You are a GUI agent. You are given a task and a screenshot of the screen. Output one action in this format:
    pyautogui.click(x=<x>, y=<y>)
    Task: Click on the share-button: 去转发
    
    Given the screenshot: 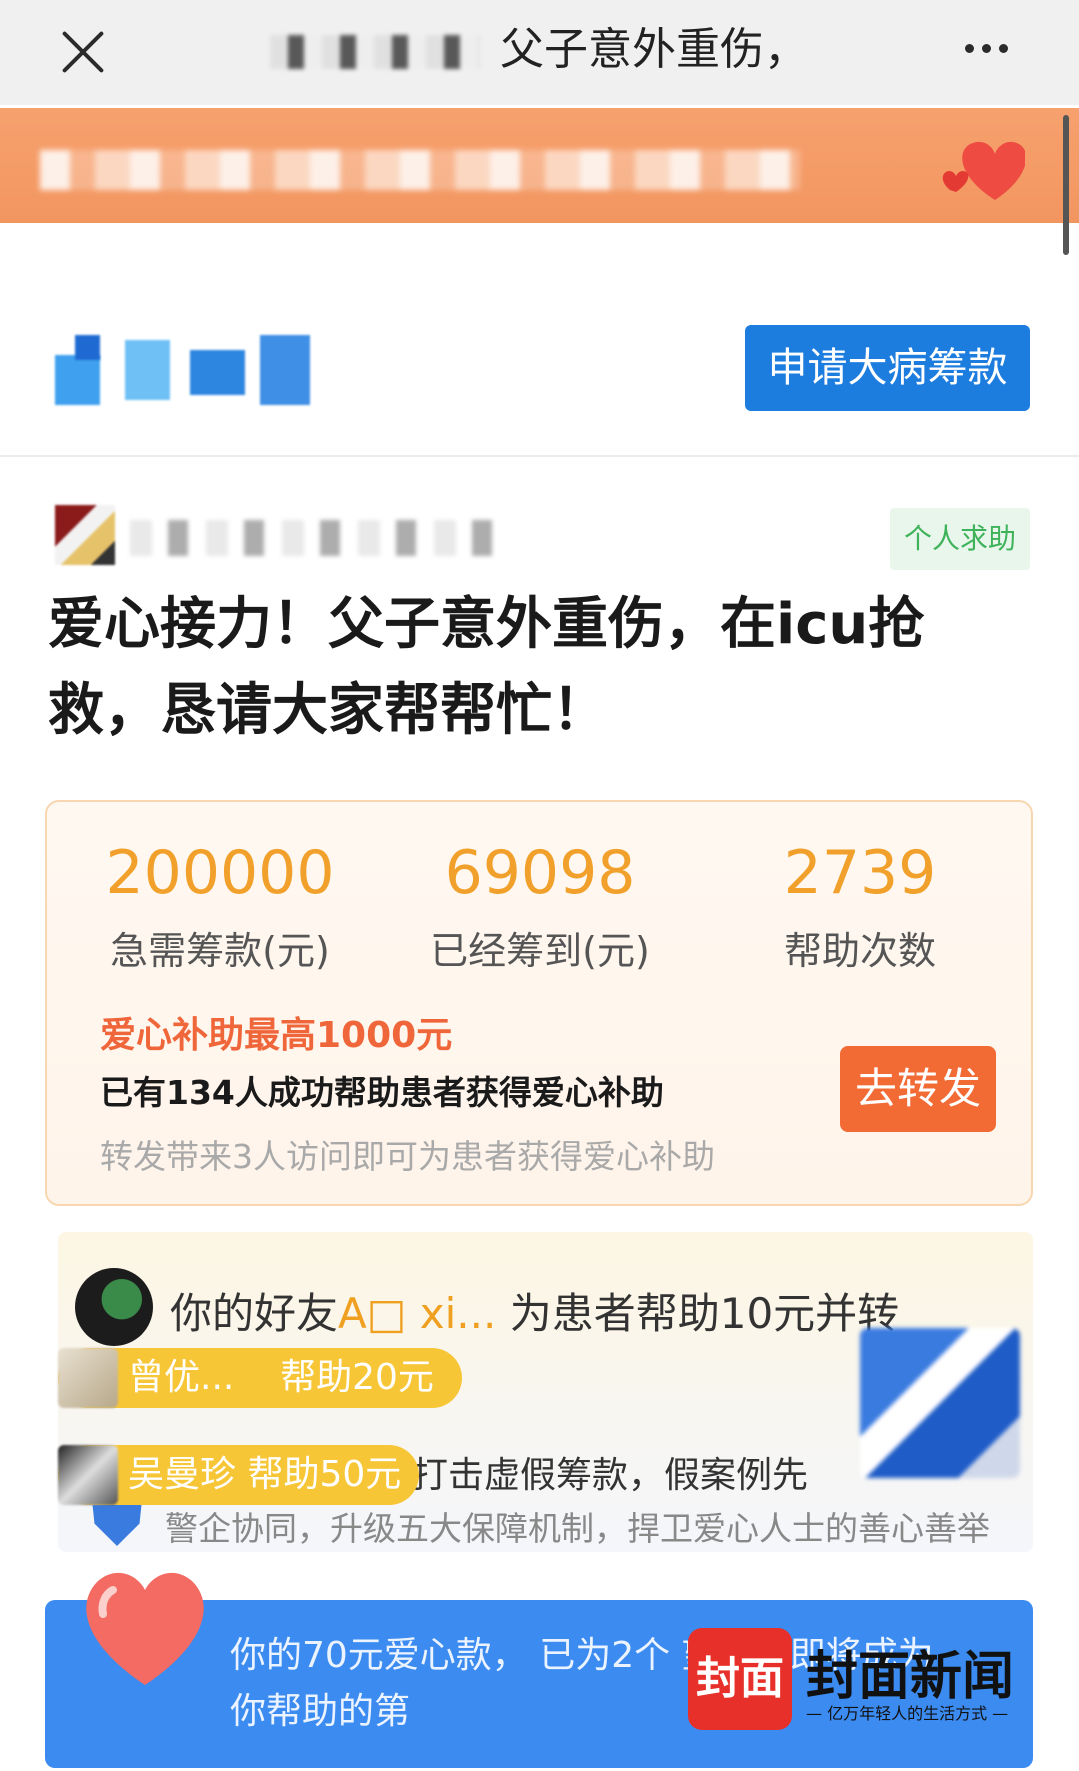 What is the action you would take?
    pyautogui.click(x=918, y=1089)
    